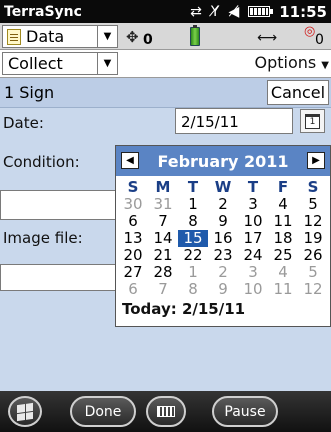 The width and height of the screenshot is (331, 432). Describe the element at coordinates (41, 162) in the screenshot. I see `condition-label: Condition:` at that location.